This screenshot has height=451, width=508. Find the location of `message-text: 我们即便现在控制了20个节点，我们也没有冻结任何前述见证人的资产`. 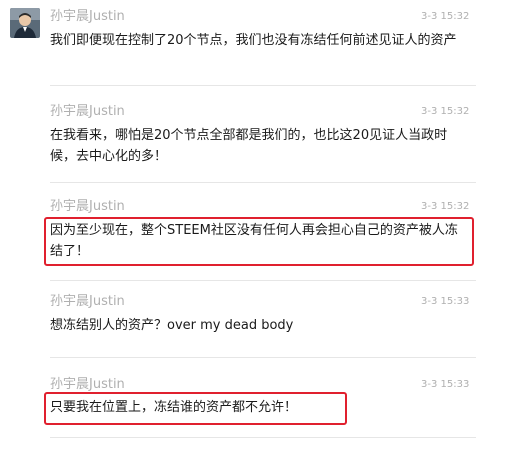

message-text: 我们即便现在控制了20个节点，我们也没有冻结任何前述见证人的资产 is located at coordinates (253, 40).